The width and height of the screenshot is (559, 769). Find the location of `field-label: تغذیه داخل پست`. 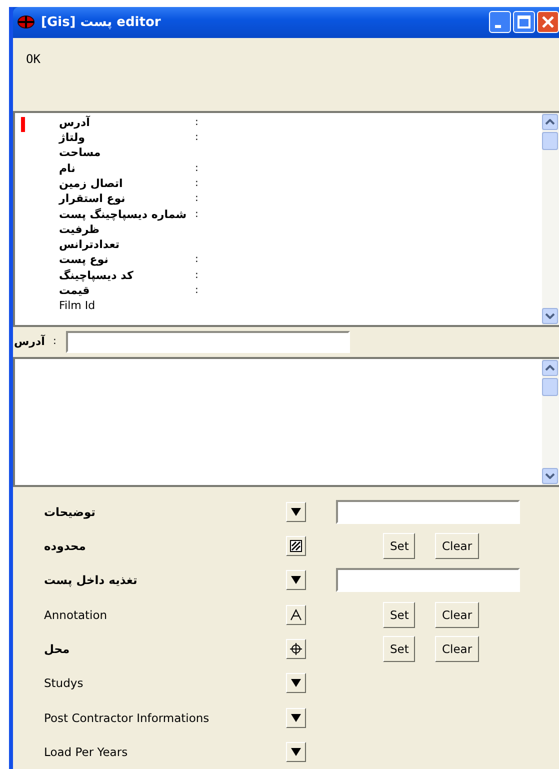

field-label: تغذیه داخل پست is located at coordinates (90, 580).